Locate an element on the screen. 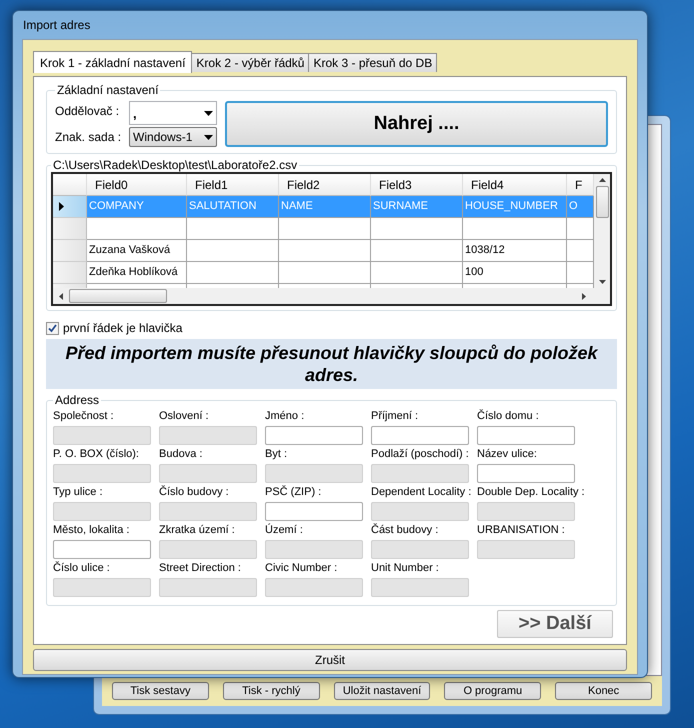 This screenshot has width=694, height=728. table-cell: NAME is located at coordinates (325, 207).